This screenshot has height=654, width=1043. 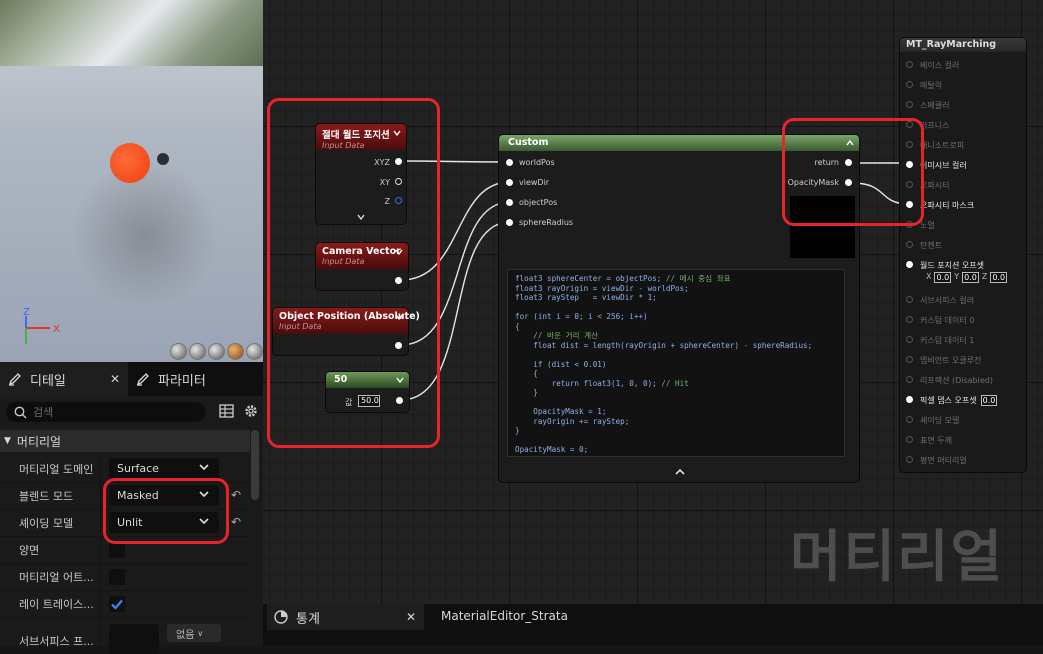 I want to click on section-header-material: ▼ 머티리얼, so click(x=125, y=441).